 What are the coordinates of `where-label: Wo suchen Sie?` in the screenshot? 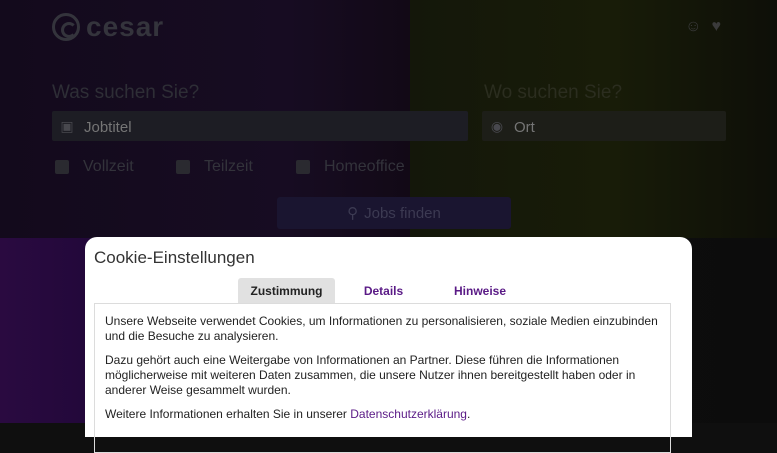 It's located at (553, 92).